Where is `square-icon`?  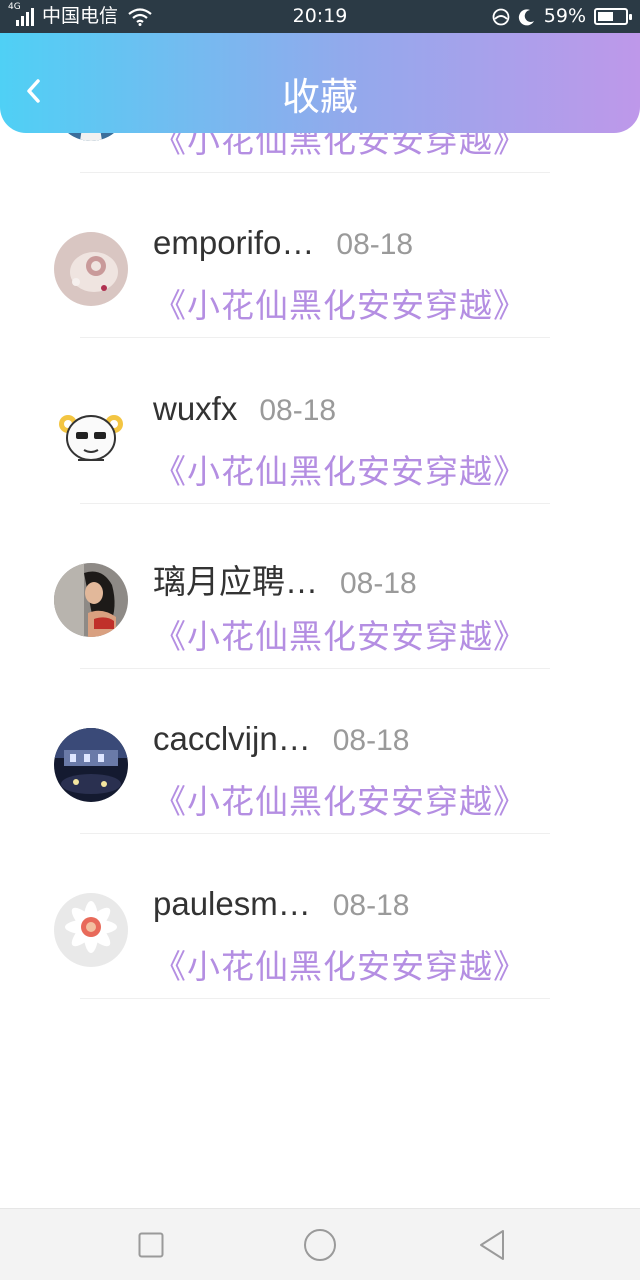 square-icon is located at coordinates (151, 1245).